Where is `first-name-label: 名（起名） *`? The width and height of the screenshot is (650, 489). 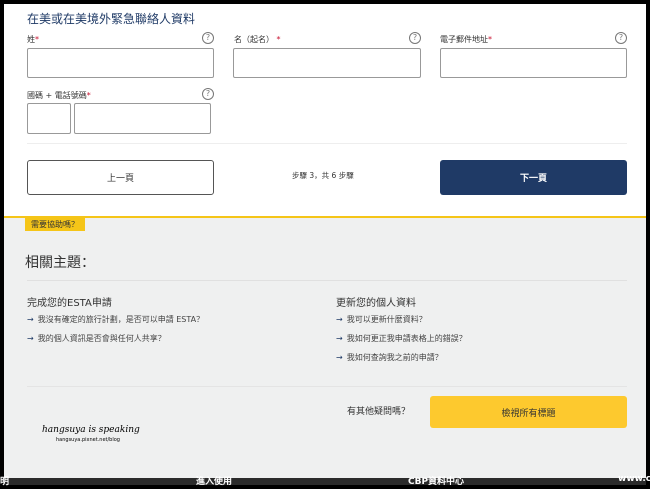 first-name-label: 名（起名） * is located at coordinates (257, 39).